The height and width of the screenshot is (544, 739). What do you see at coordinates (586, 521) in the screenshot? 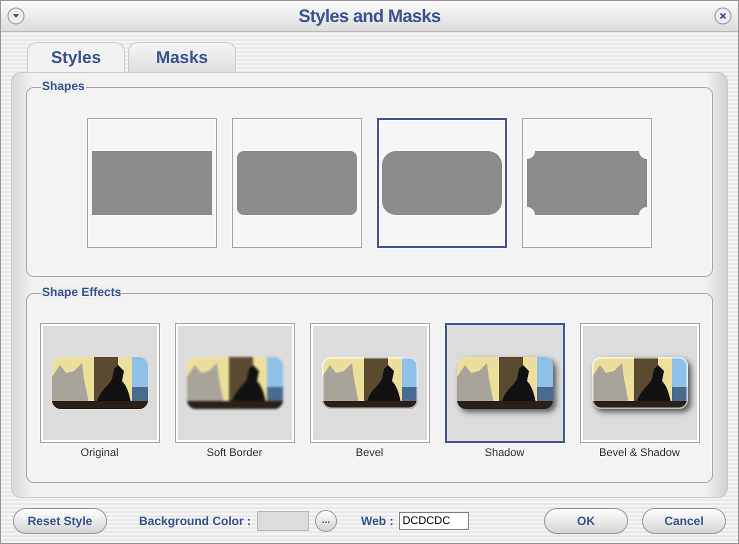
I see `ok-button: OK` at bounding box center [586, 521].